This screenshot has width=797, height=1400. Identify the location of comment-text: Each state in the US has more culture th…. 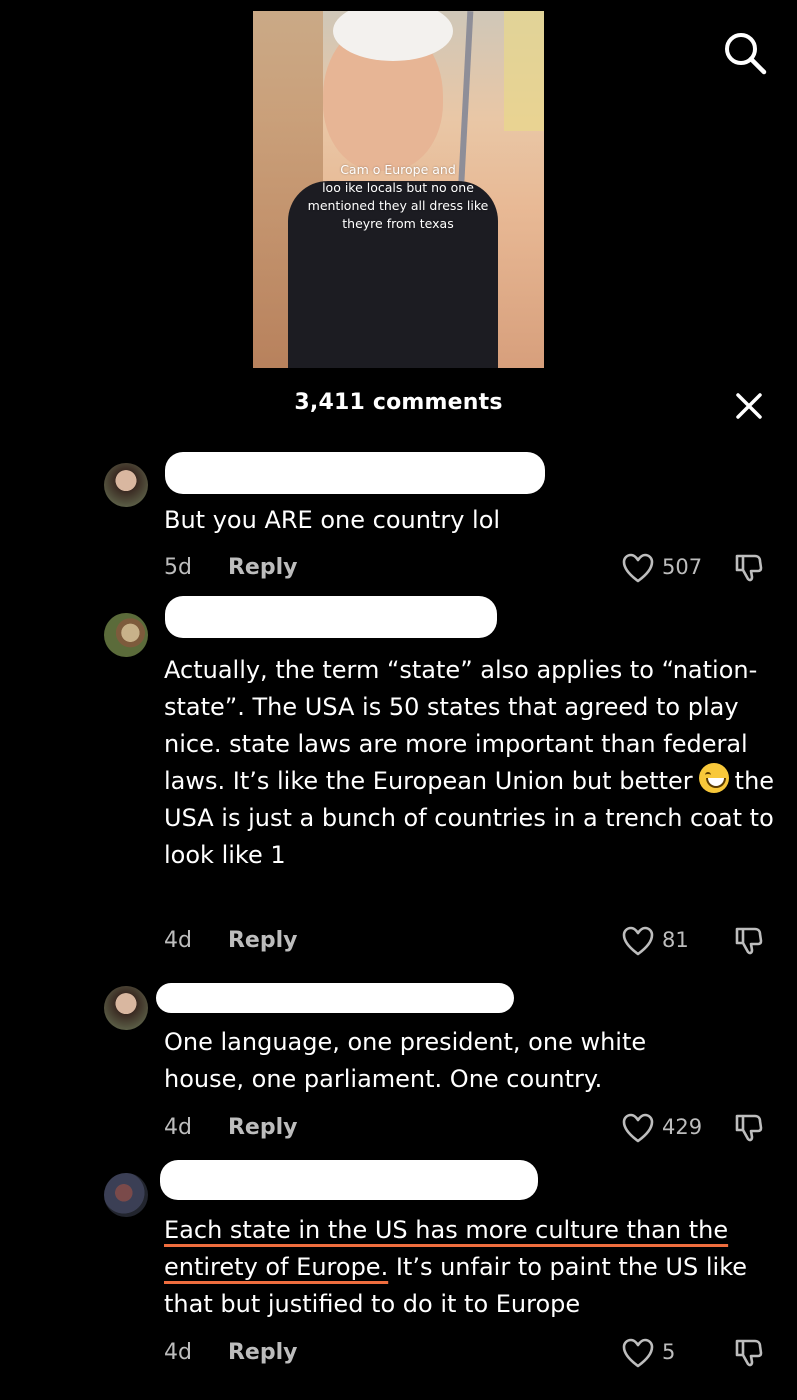
(474, 1267).